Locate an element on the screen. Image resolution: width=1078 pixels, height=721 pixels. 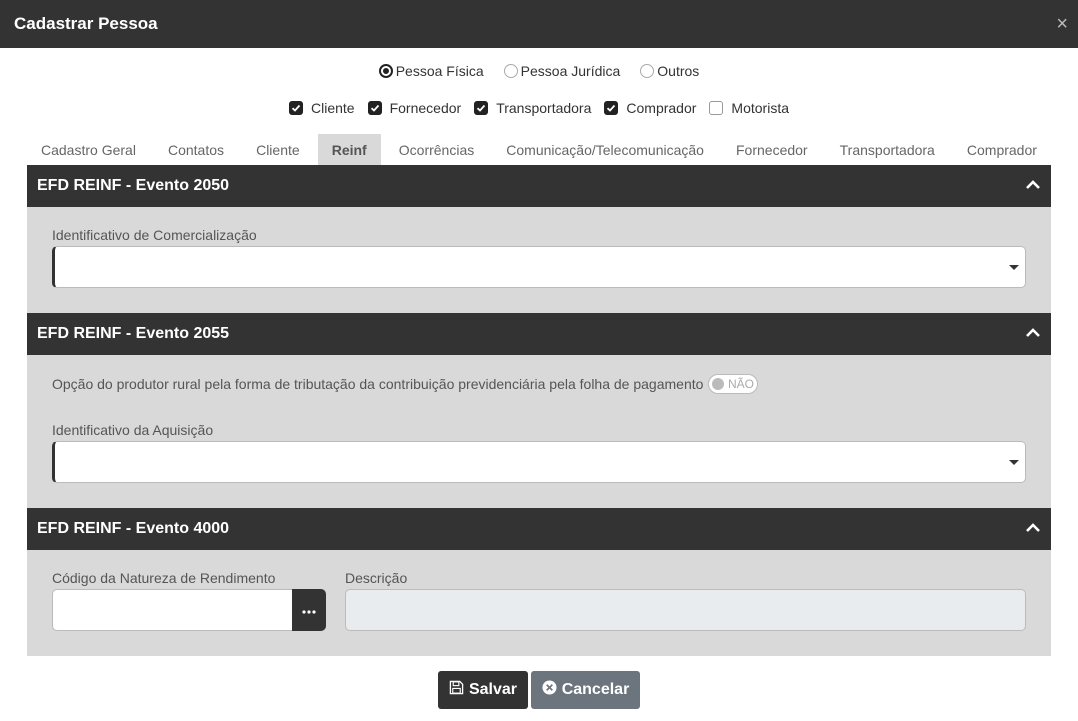
checkbox-label: Cliente is located at coordinates (333, 108).